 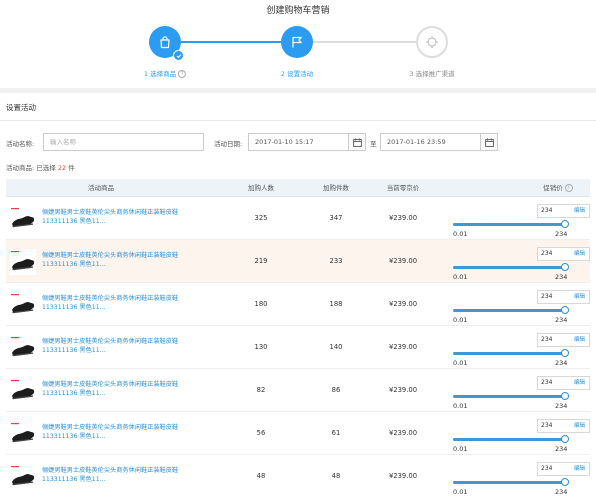 I want to click on buyers-count: 130, so click(x=261, y=347).